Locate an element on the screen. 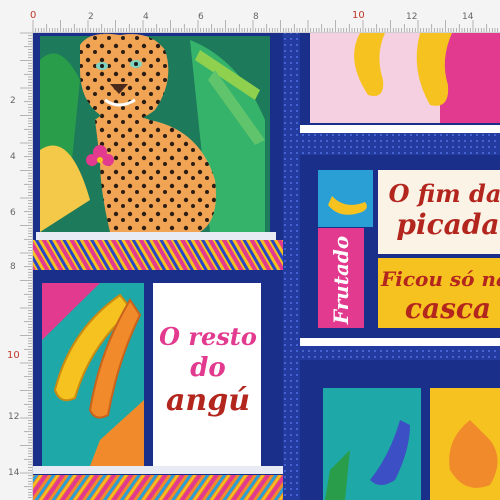  label-fim-line2: picada is located at coordinates (447, 224).